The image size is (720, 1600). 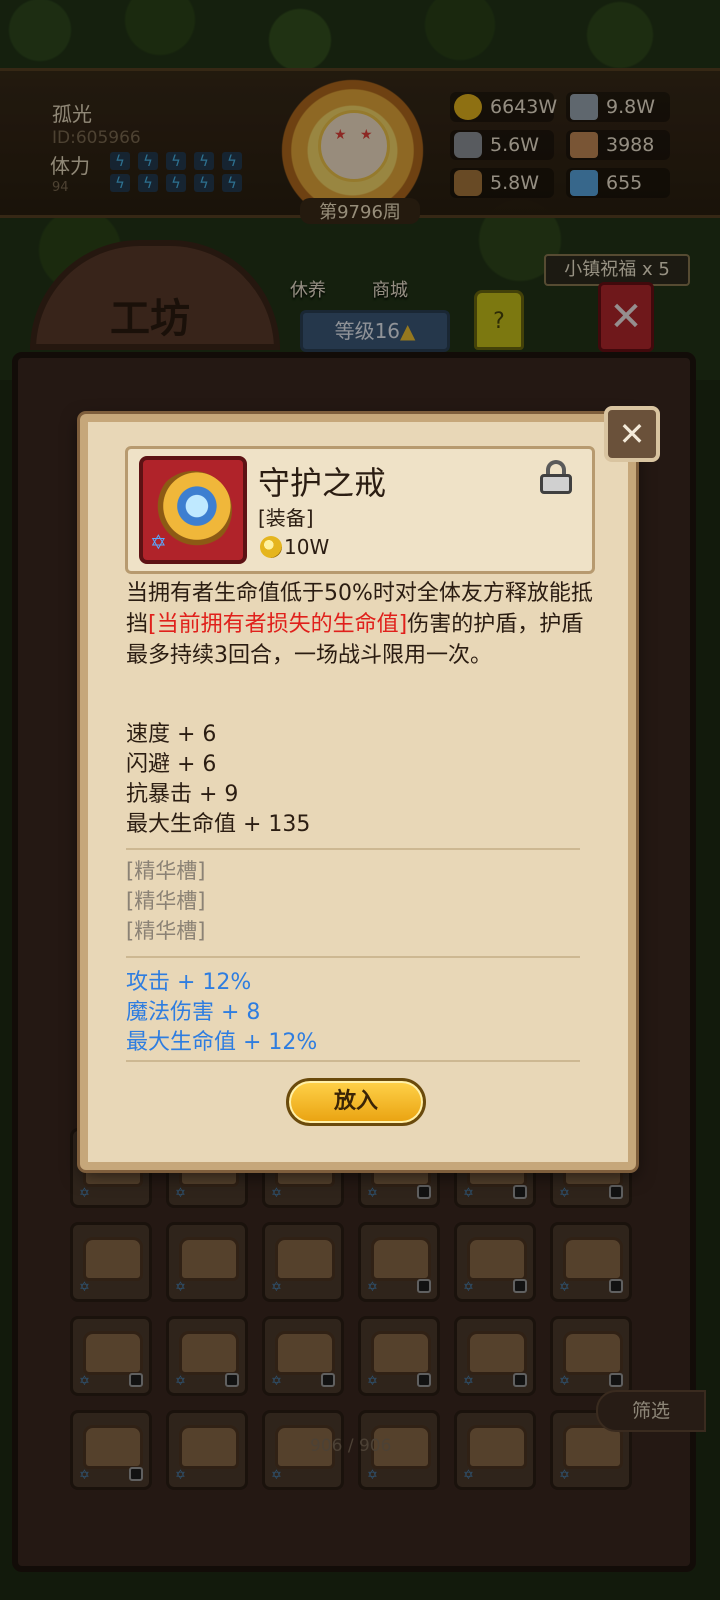 I want to click on bonus-line: 攻击 + 12%, so click(x=189, y=982).